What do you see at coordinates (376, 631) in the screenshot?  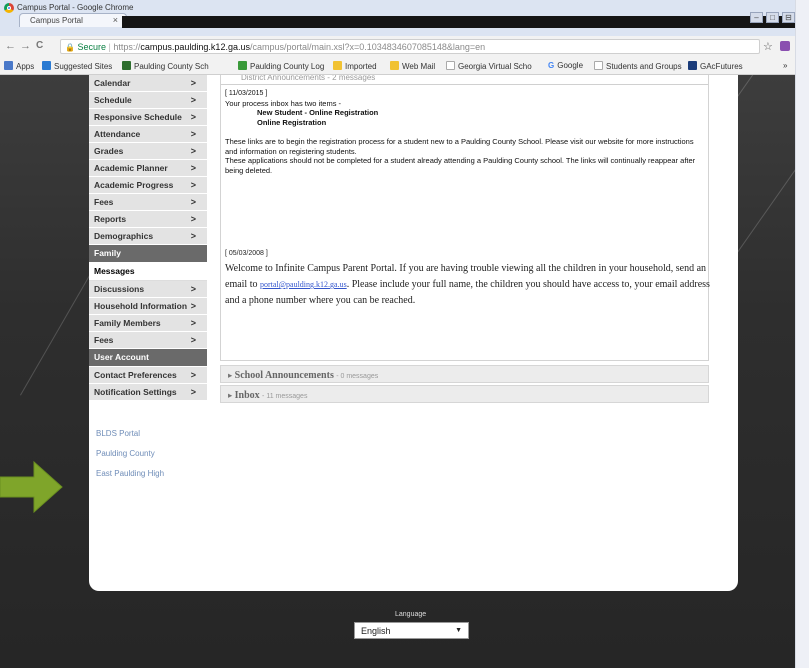 I see `language-selected: English` at bounding box center [376, 631].